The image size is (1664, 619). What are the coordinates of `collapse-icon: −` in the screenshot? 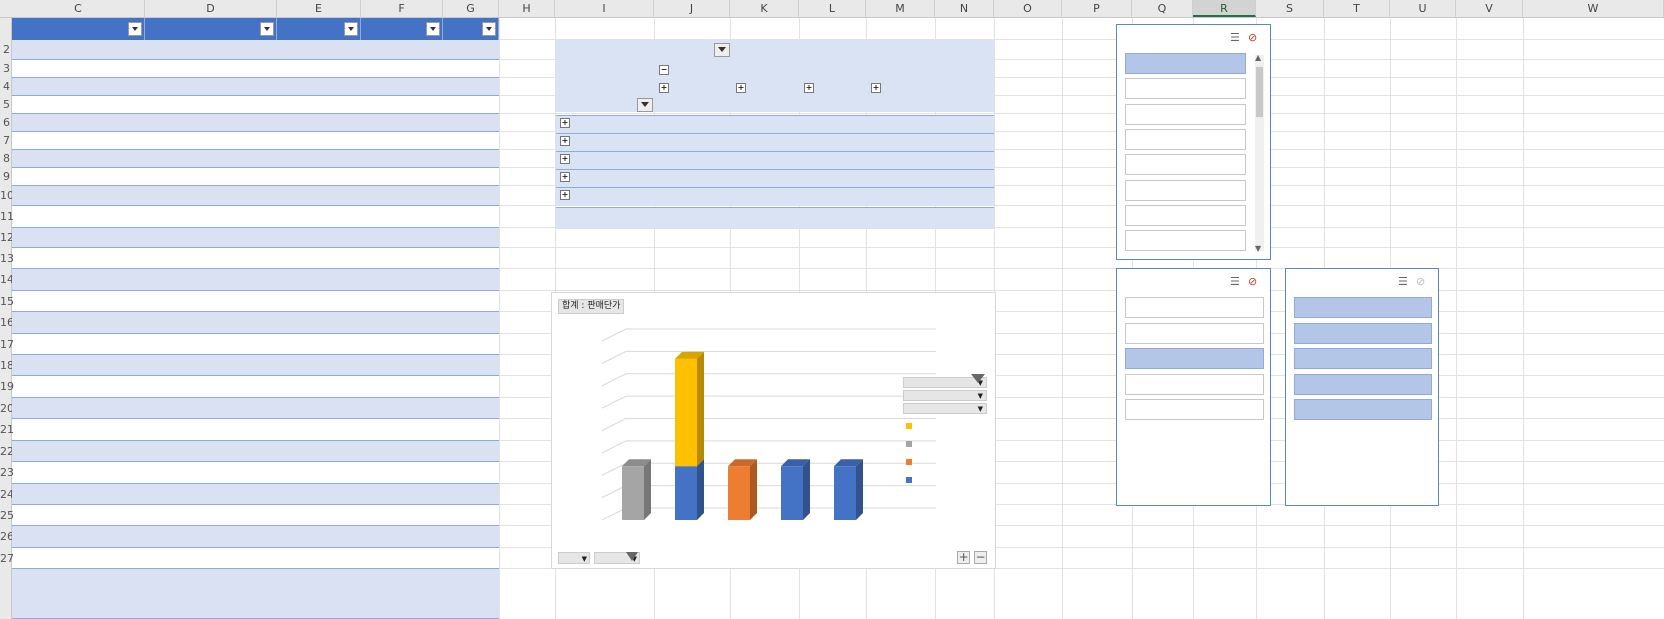 It's located at (664, 70).